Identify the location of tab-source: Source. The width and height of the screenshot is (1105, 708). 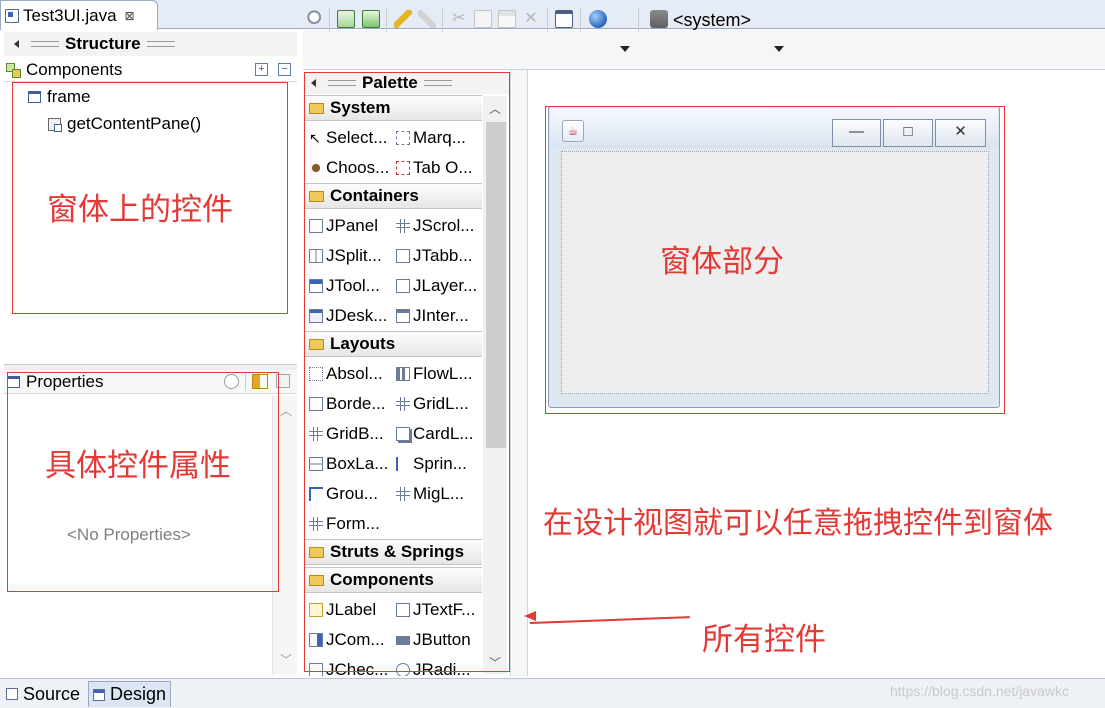
(43, 694).